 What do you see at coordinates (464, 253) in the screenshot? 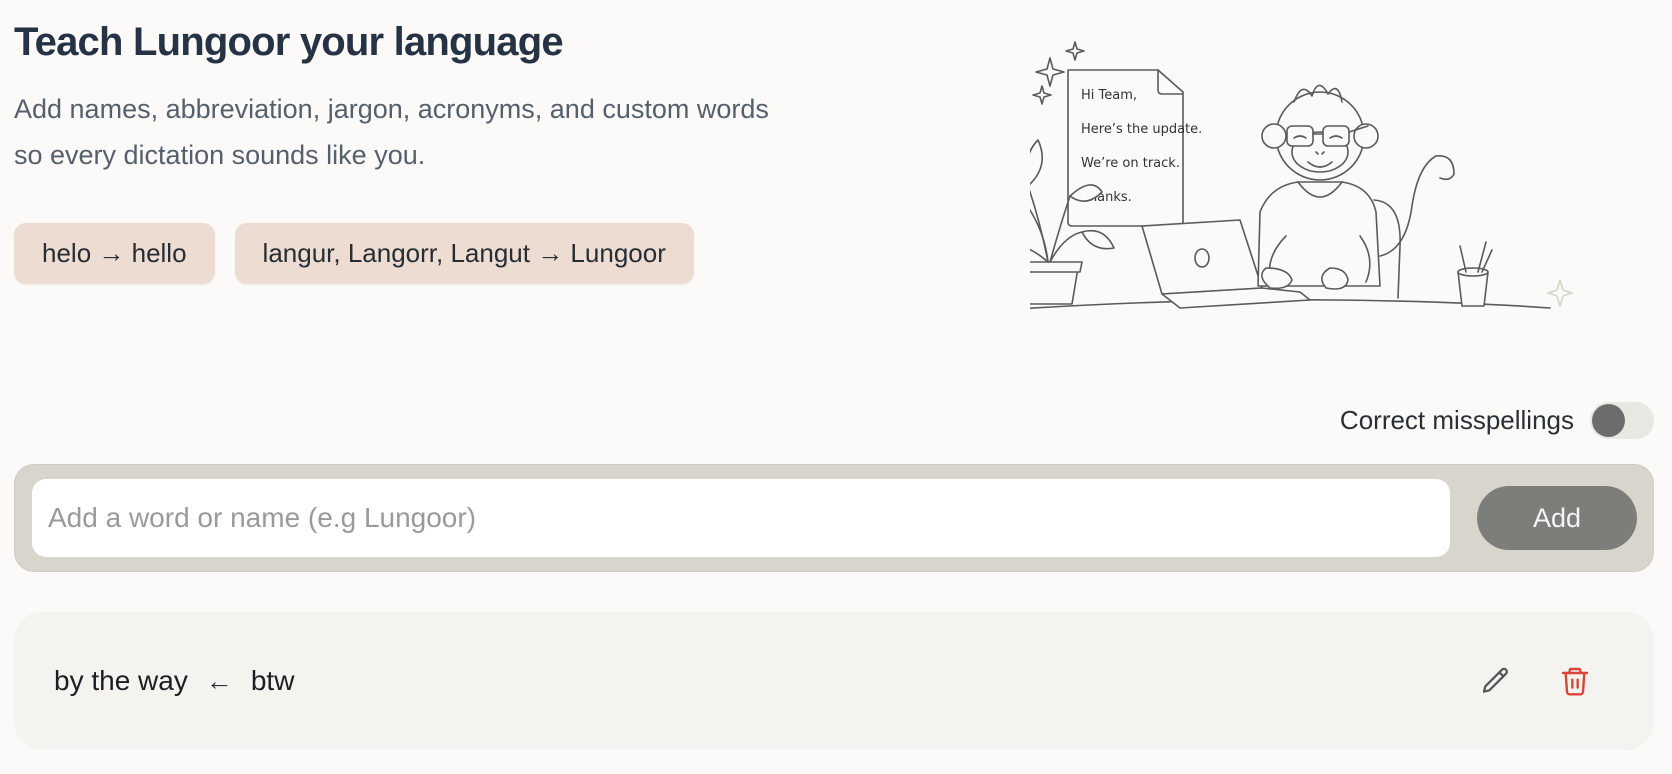
I see `example-chip: langur, Langorr, Langut → Lungoor` at bounding box center [464, 253].